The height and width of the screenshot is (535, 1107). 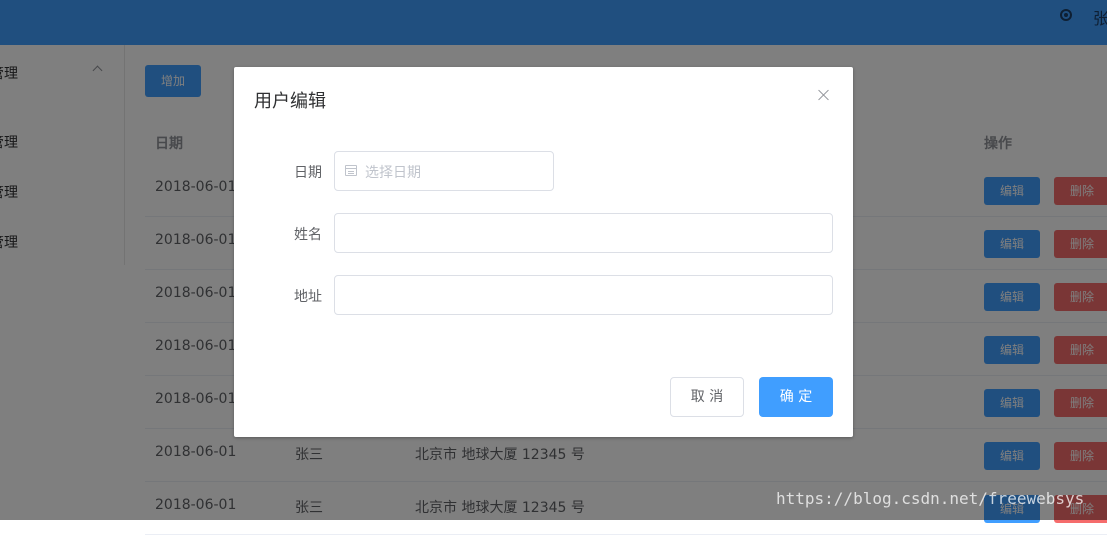 I want to click on date-label: 日期, so click(x=308, y=173).